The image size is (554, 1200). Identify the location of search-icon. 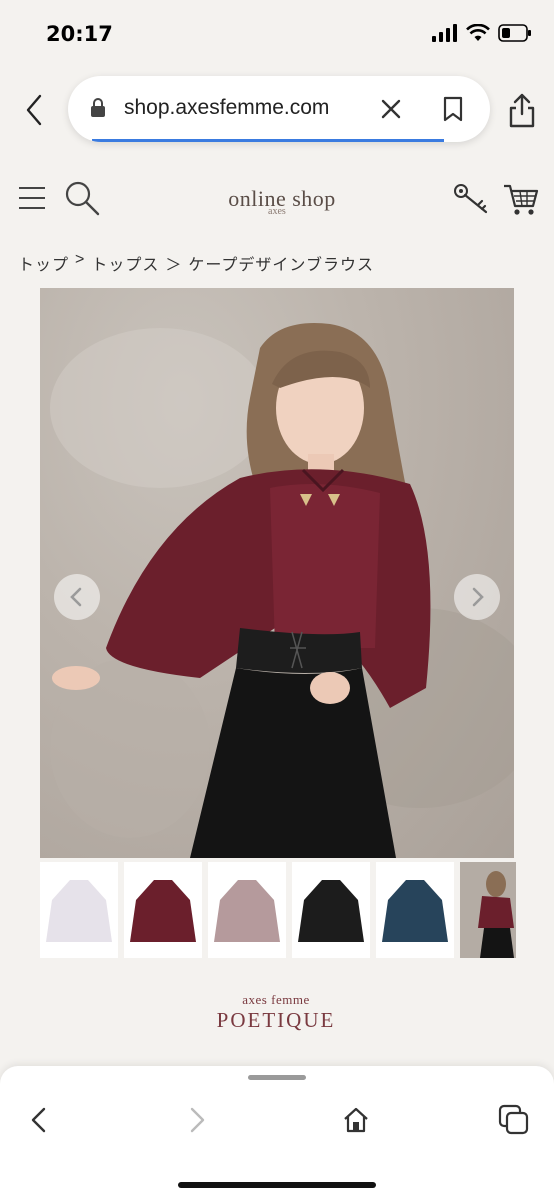
(82, 198).